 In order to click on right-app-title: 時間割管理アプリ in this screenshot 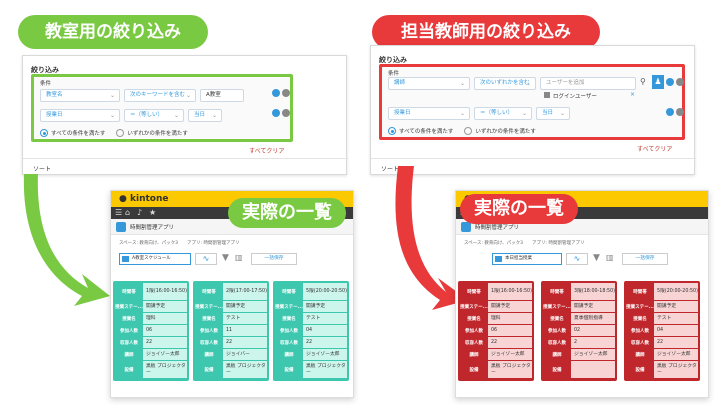, I will do `click(497, 227)`.